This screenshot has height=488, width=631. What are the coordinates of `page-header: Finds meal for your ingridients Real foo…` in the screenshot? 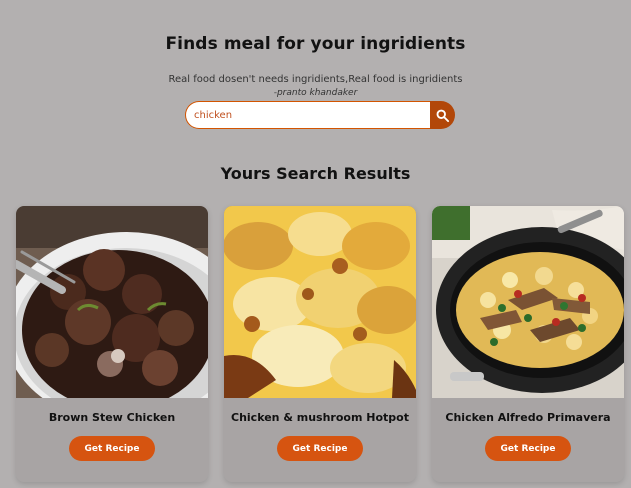 It's located at (315, 66).